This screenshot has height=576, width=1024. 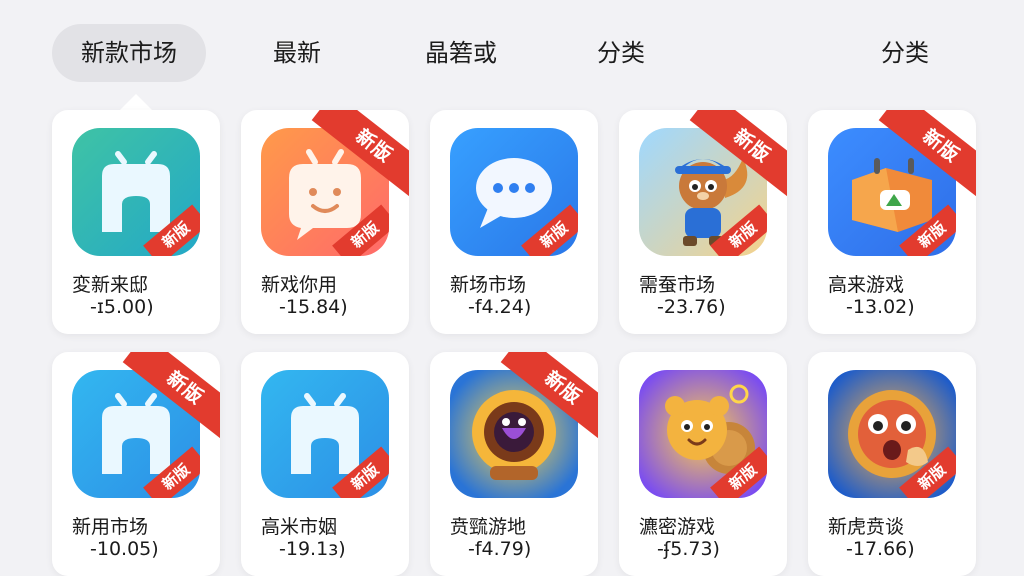 What do you see at coordinates (313, 307) in the screenshot?
I see `app-price: -15.84)` at bounding box center [313, 307].